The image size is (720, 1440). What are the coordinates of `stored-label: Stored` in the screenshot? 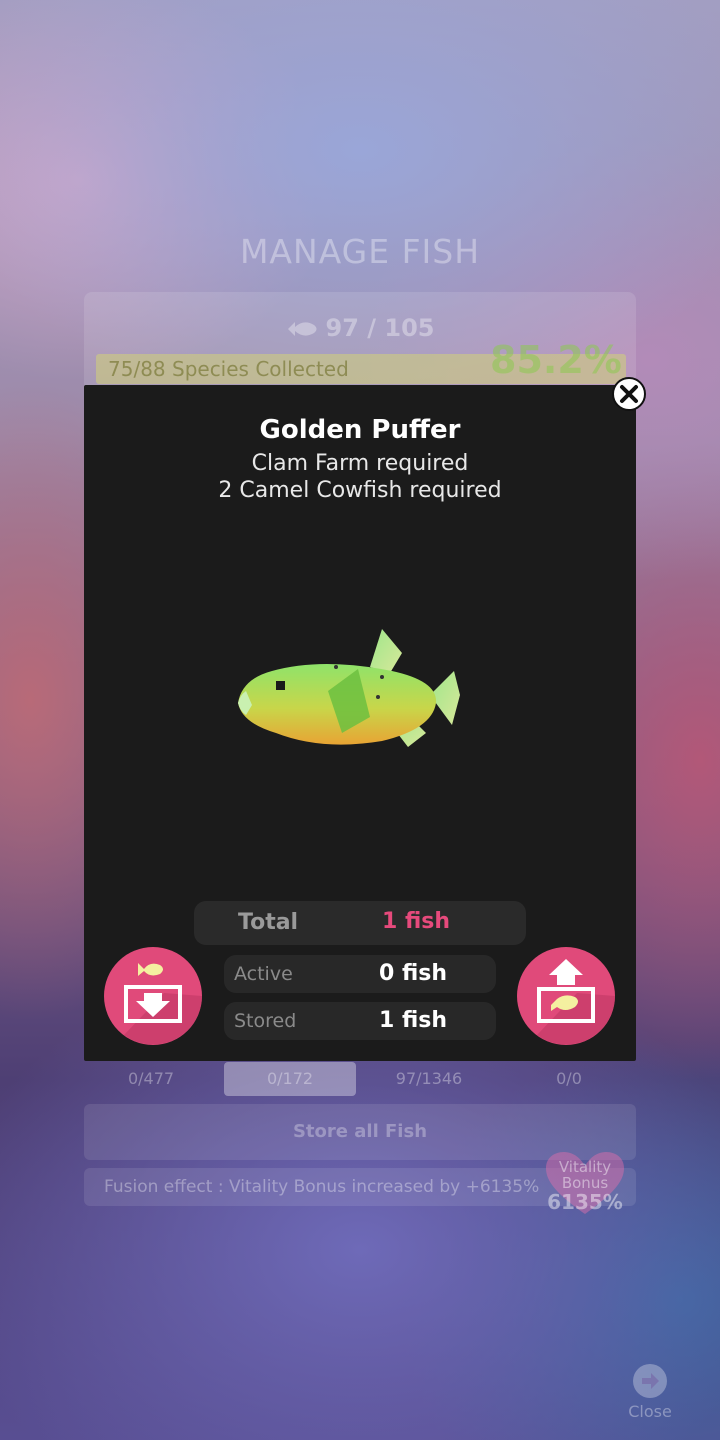 It's located at (265, 1021).